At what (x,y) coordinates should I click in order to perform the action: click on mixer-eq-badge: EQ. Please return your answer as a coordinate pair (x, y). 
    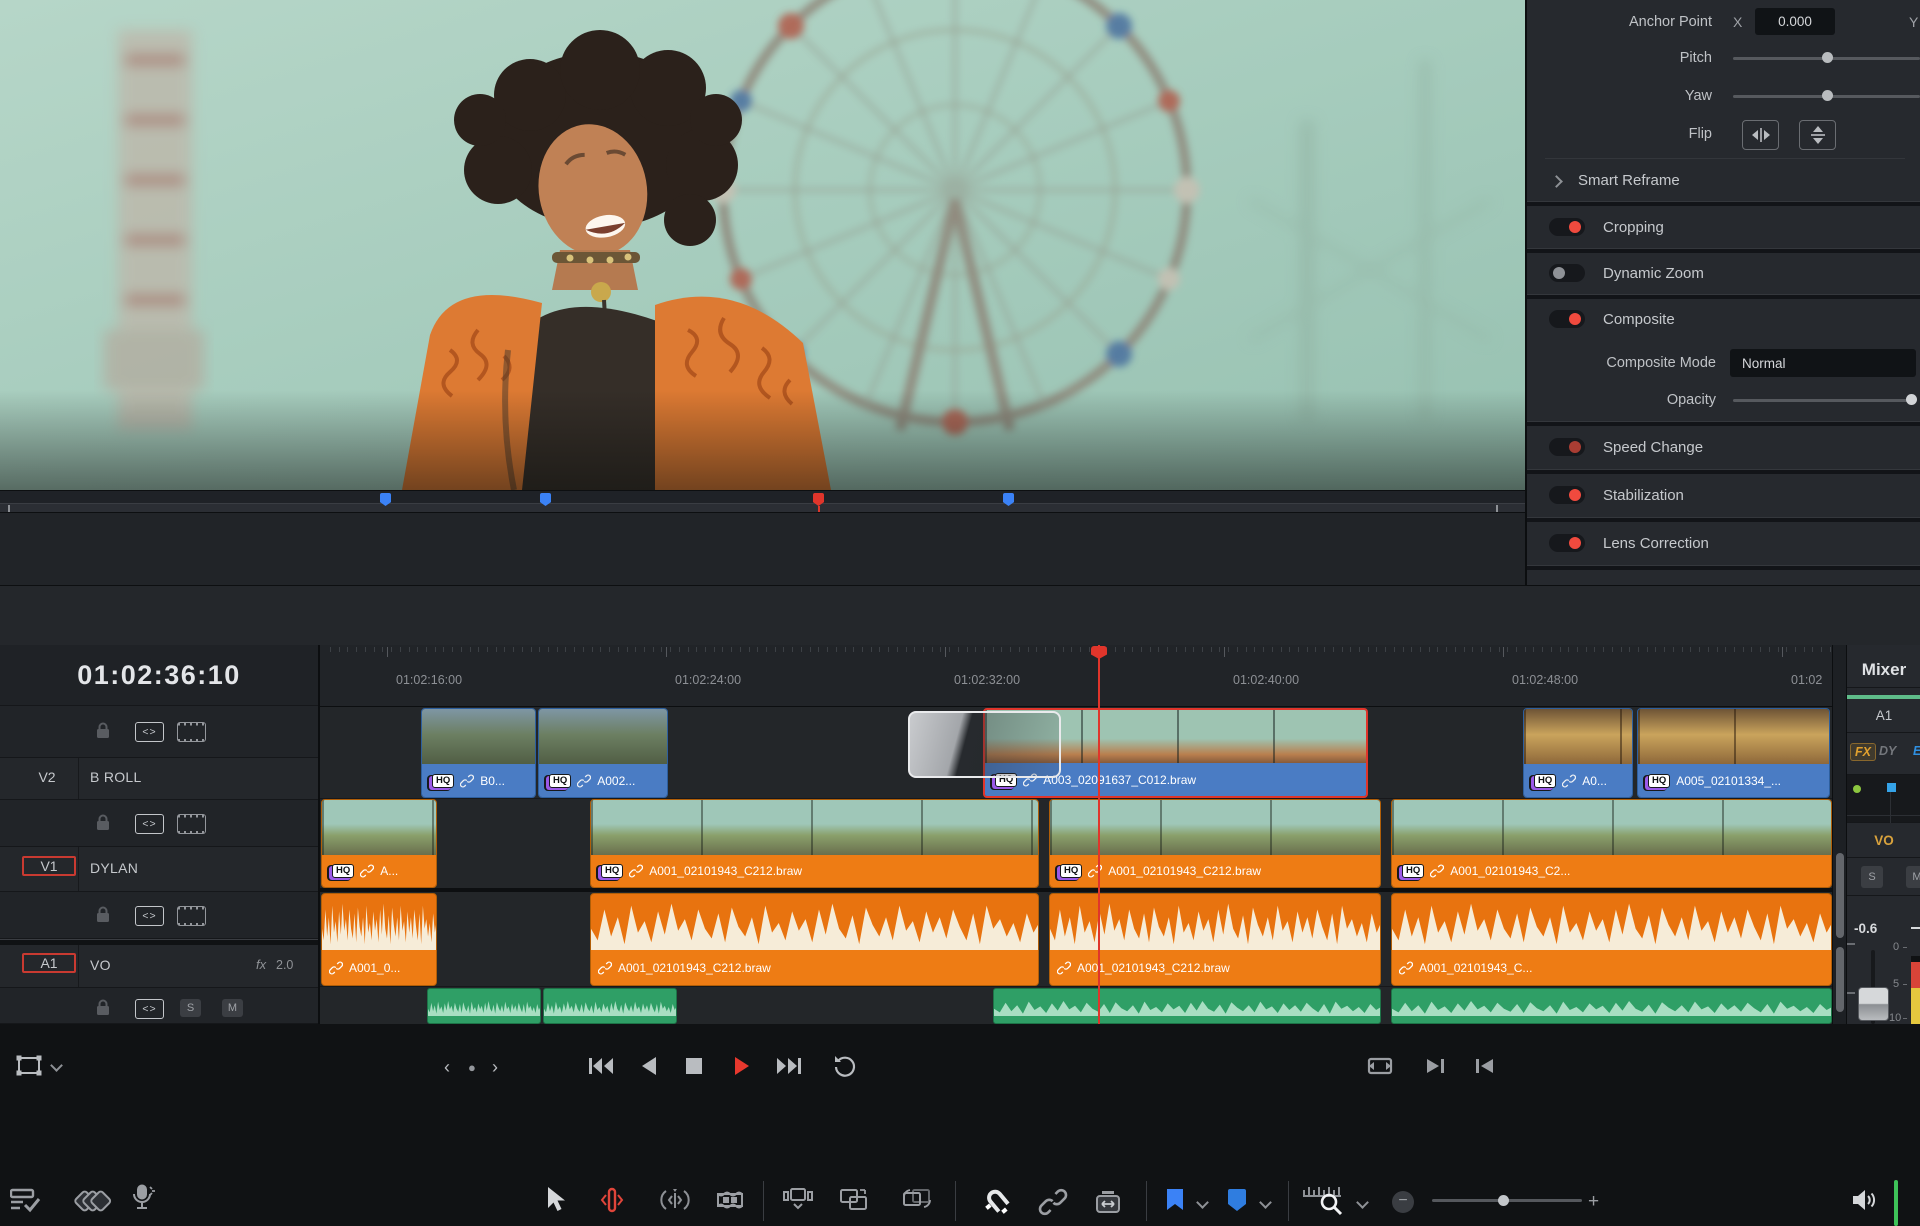
    Looking at the image, I should click on (1916, 751).